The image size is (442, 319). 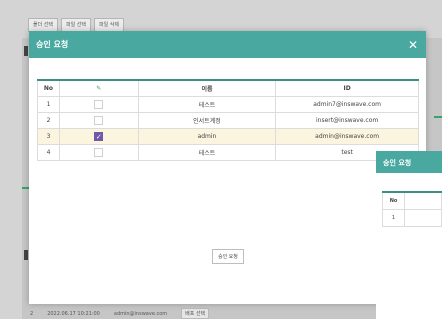 I want to click on modal-title: 승인 요청, so click(x=52, y=44).